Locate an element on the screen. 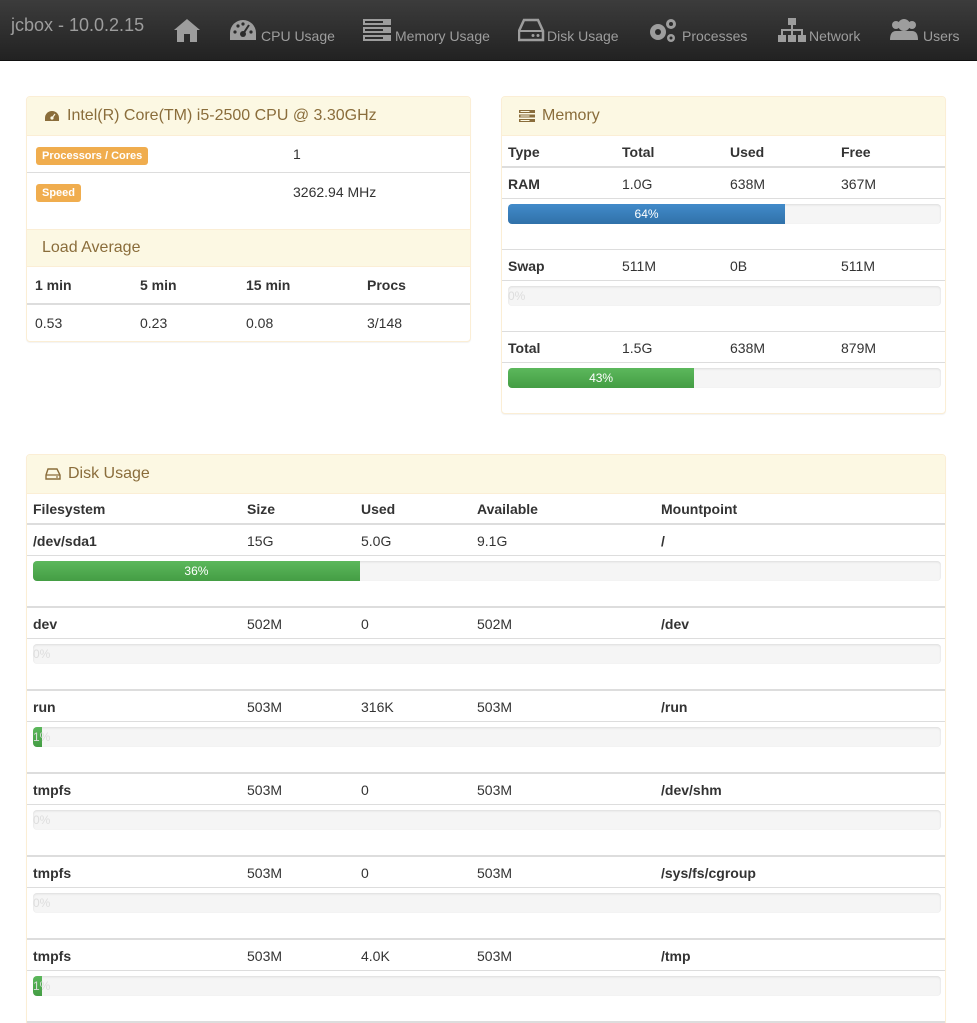 The height and width of the screenshot is (1023, 977). load-value-15min: 0.08 is located at coordinates (260, 323).